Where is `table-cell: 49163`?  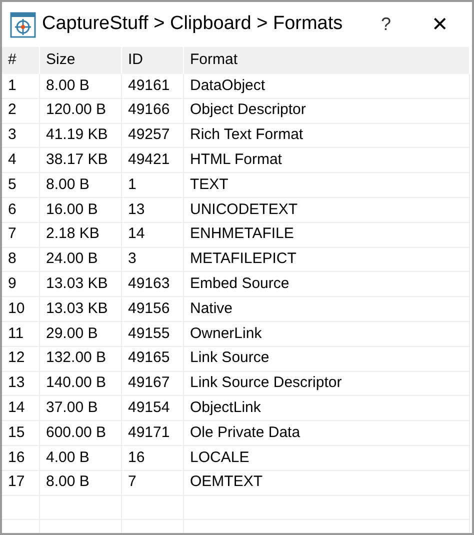 table-cell: 49163 is located at coordinates (153, 284).